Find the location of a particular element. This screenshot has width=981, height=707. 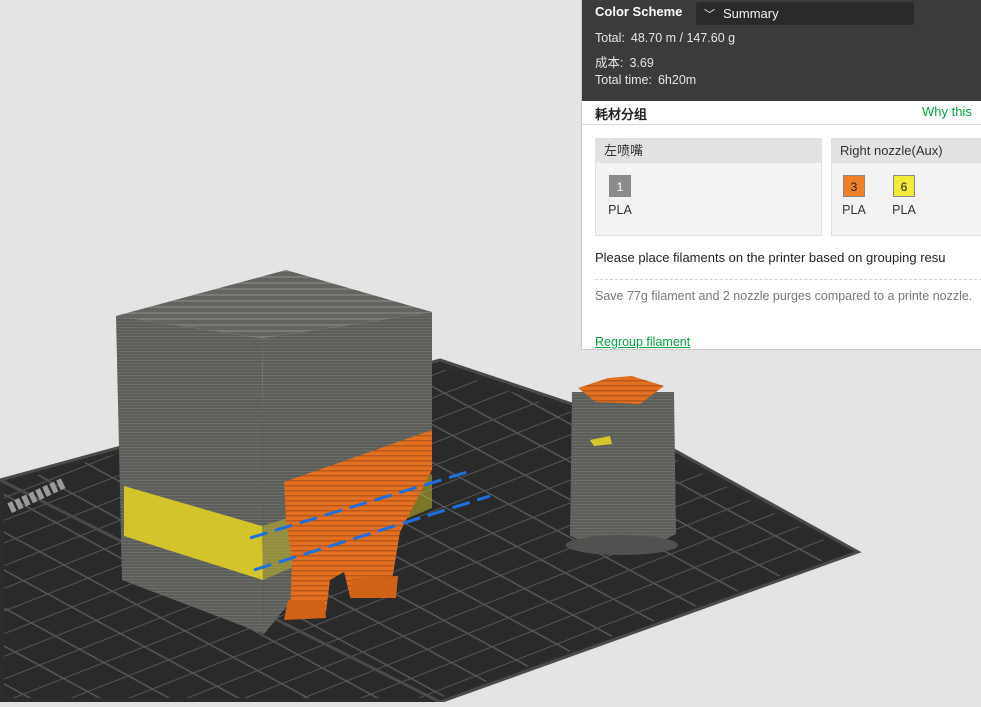

filament-slot-6: 6 PLA is located at coordinates (904, 196).